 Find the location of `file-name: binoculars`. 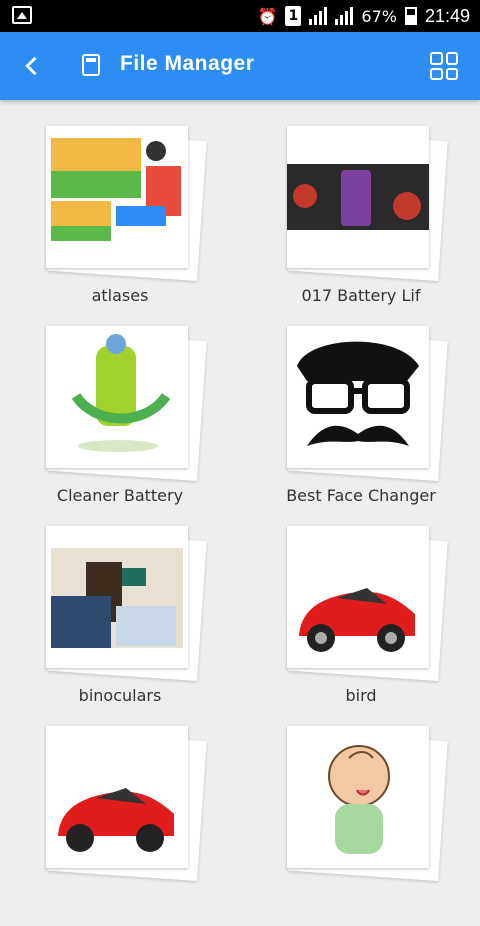

file-name: binoculars is located at coordinates (120, 695).